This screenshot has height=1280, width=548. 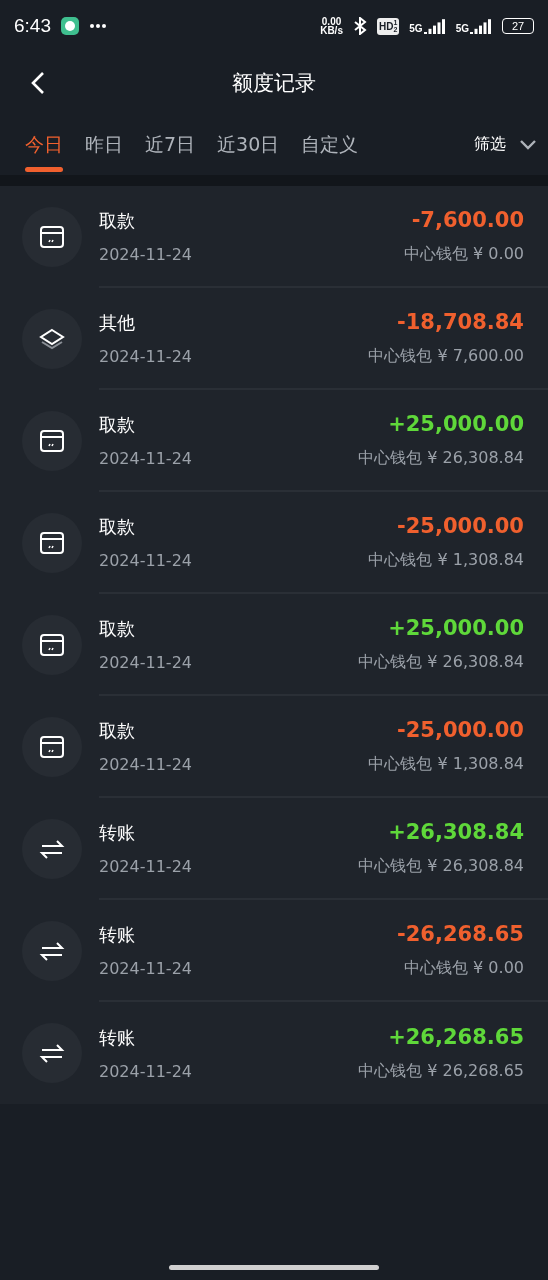 I want to click on caret-icon, so click(x=528, y=144).